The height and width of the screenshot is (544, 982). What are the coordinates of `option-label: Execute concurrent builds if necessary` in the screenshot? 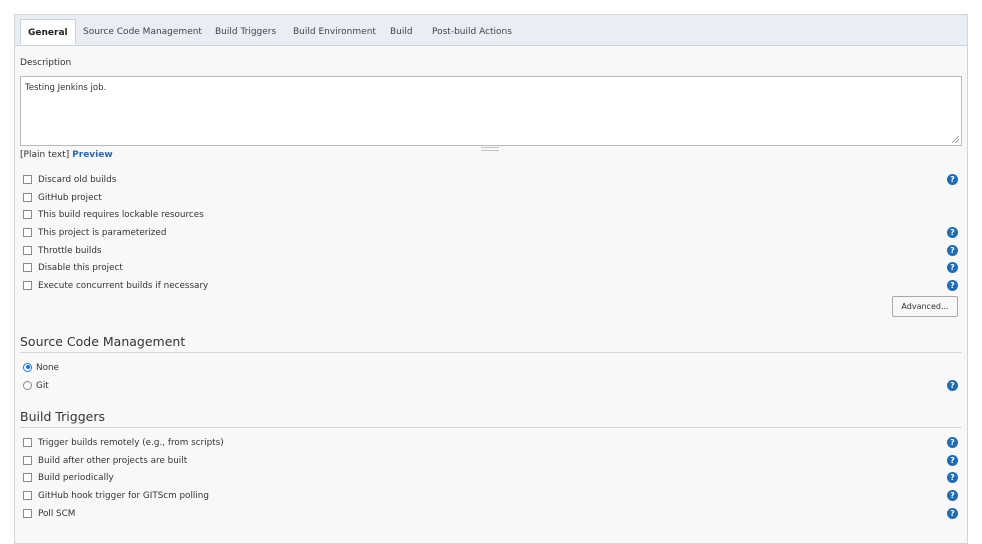 It's located at (123, 286).